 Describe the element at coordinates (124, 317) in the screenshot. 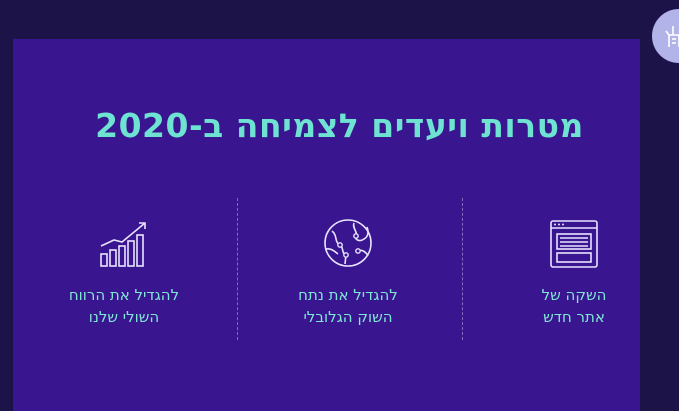

I see `goal-line-2: השולי שלנו` at that location.